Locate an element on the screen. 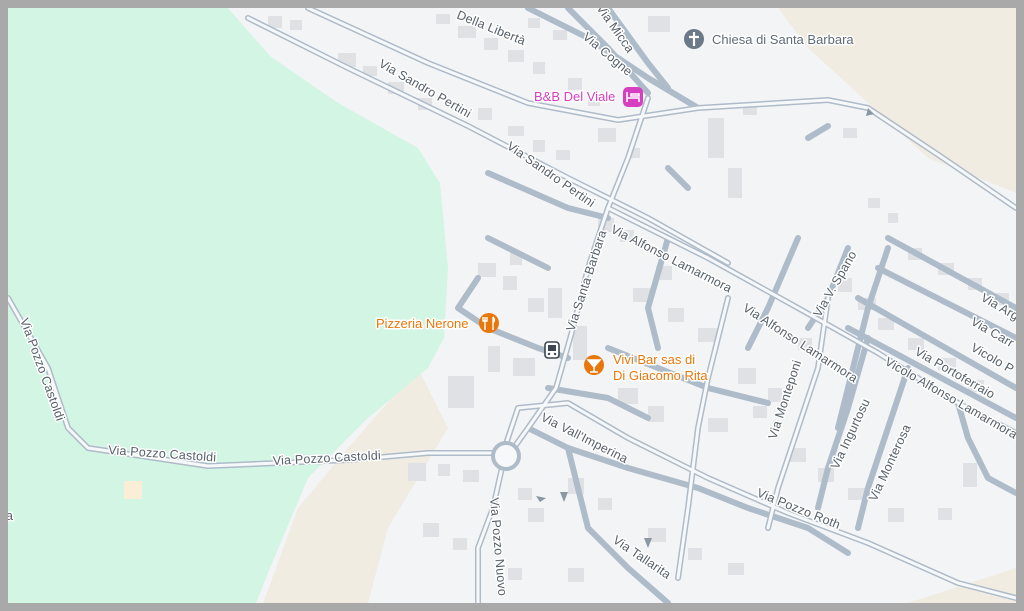 Image resolution: width=1024 pixels, height=611 pixels. poi-label-pizzeria: Pizzeria Nerone is located at coordinates (422, 323).